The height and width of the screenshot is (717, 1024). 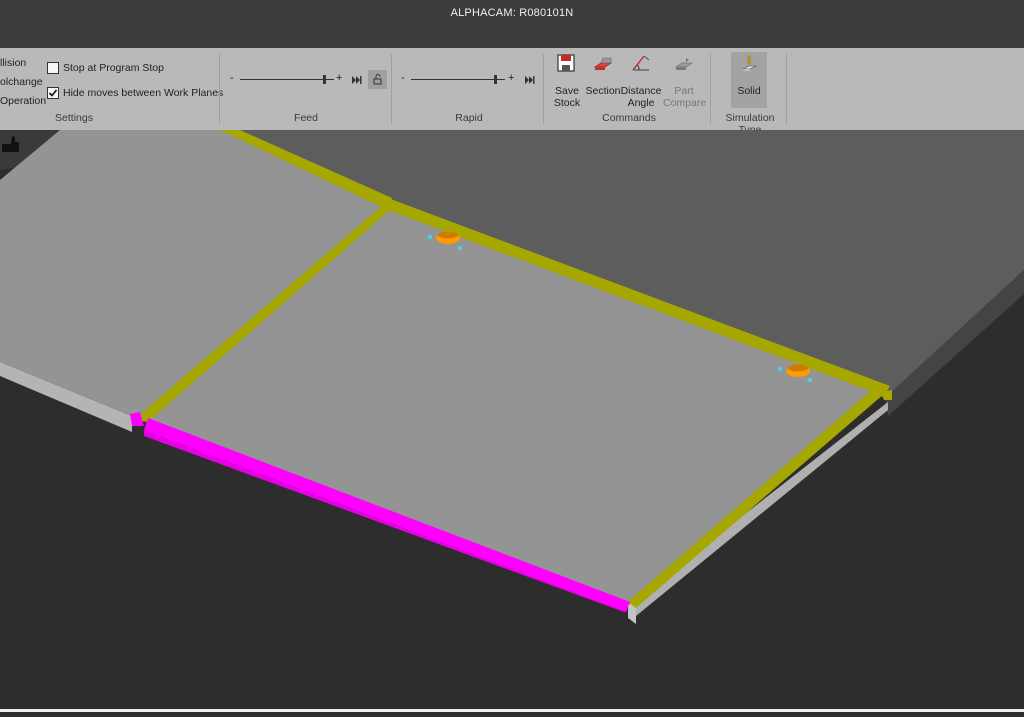 I want to click on checkmark-icon, so click(x=53, y=93).